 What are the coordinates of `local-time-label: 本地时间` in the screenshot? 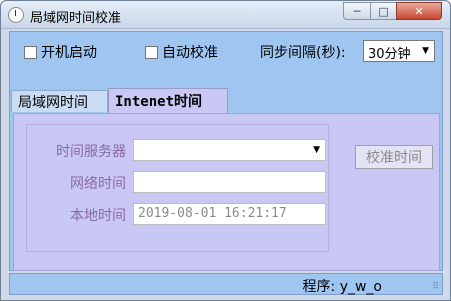 It's located at (98, 216).